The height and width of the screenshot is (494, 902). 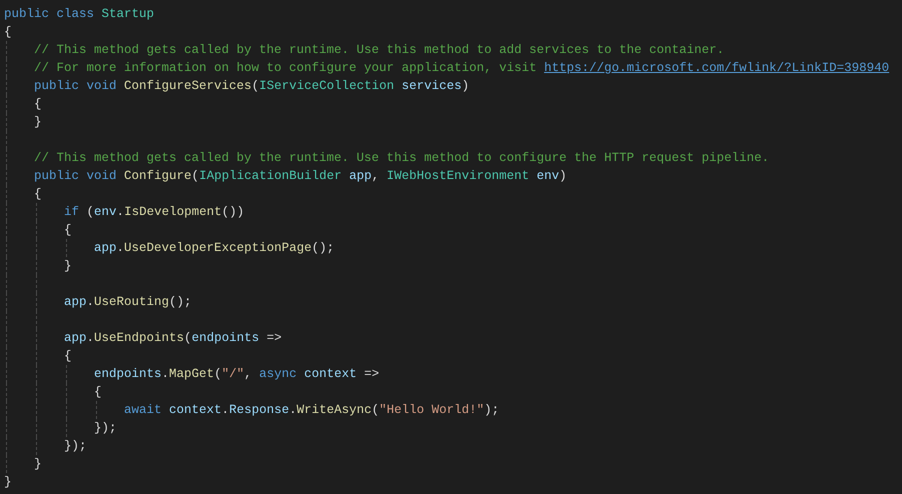 I want to click on code-line: public void Configure(IApplicationBuilder app, IWebHostEnvironment env), so click(x=300, y=176).